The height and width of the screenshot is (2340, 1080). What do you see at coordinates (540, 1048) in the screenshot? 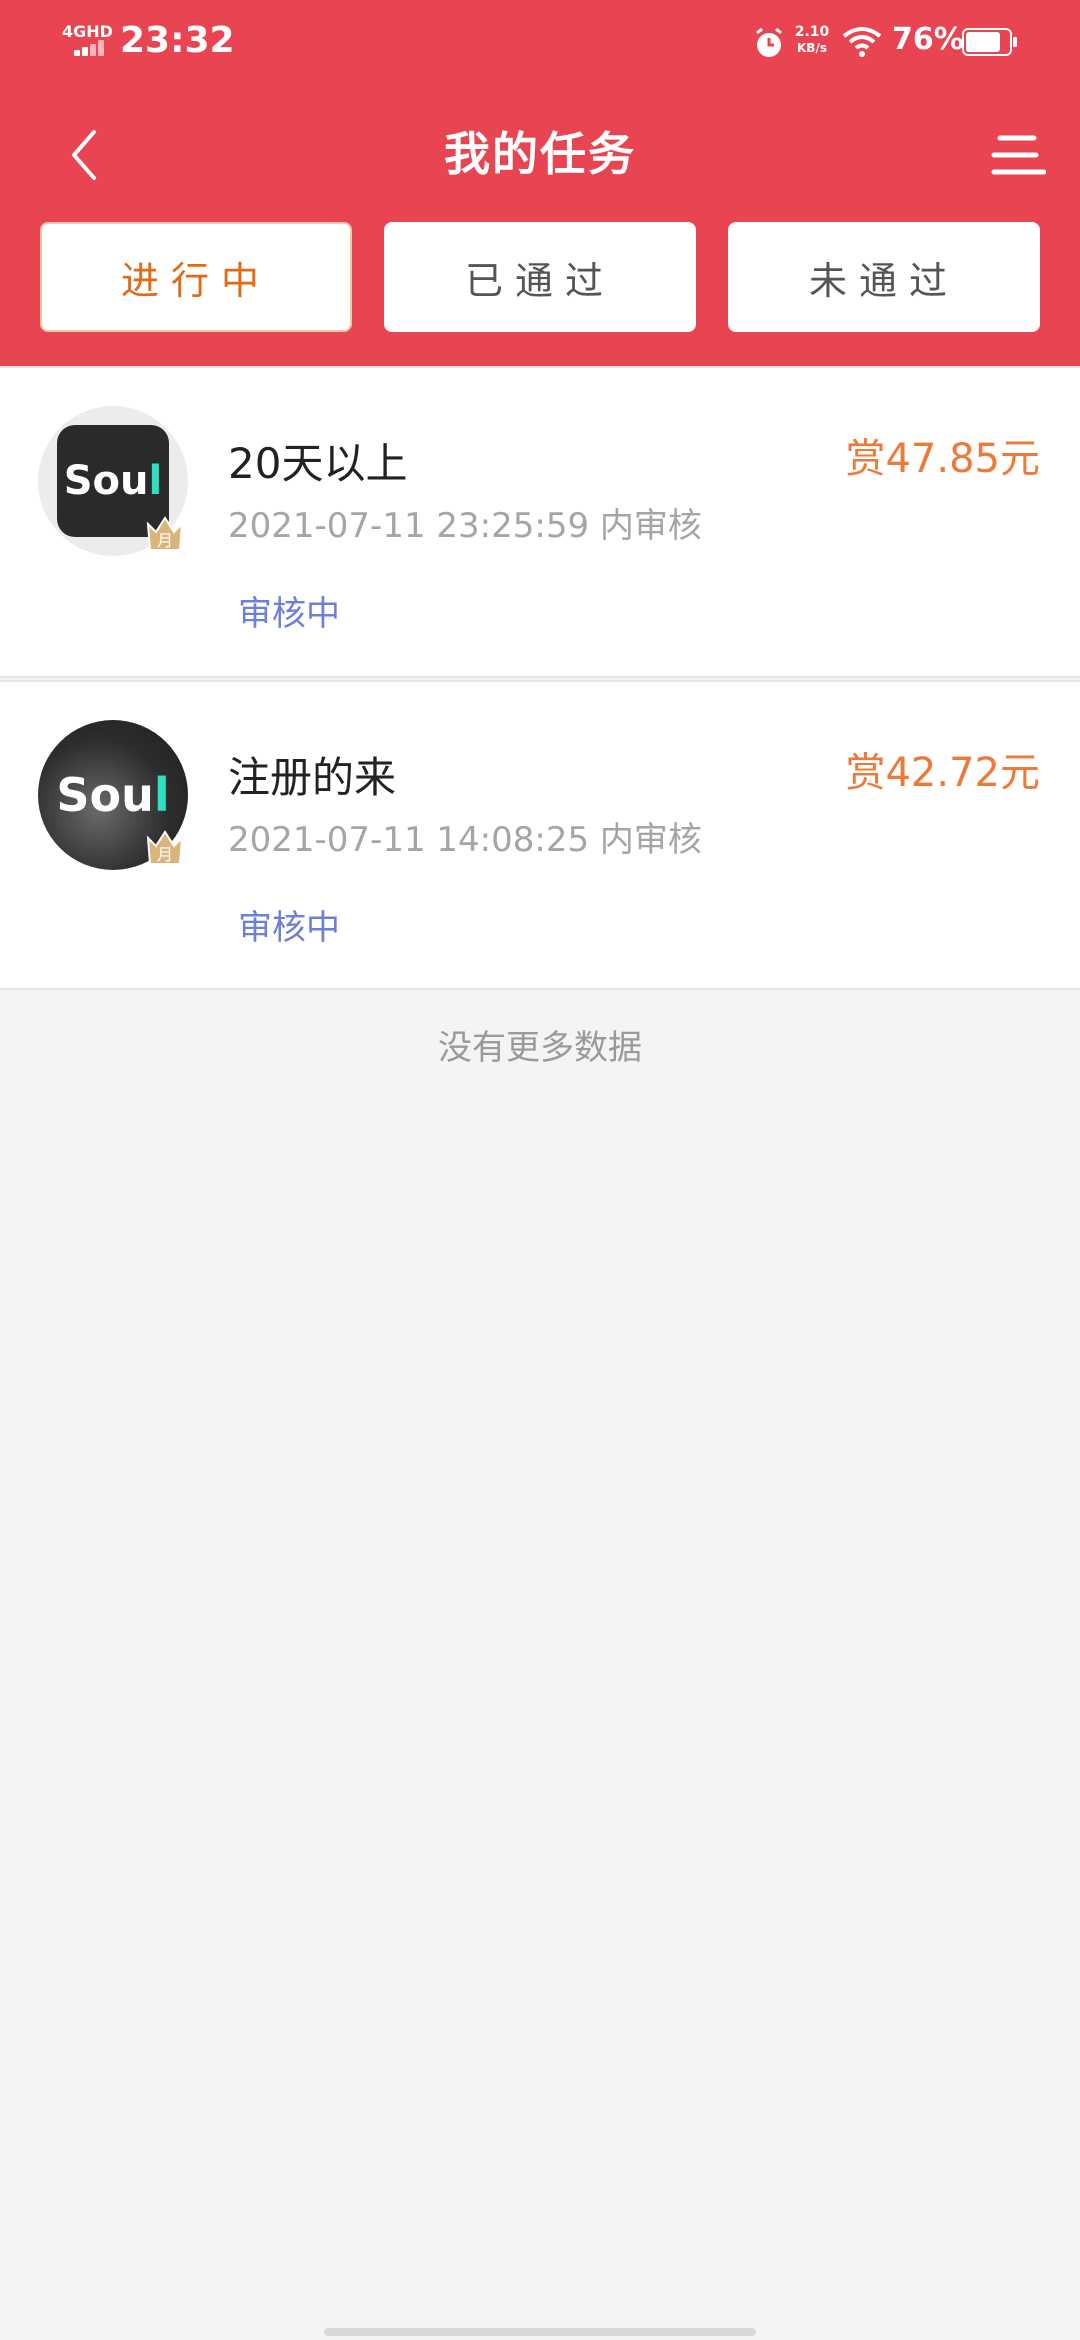
I see `no-more-data-text: 没有更多数据` at bounding box center [540, 1048].